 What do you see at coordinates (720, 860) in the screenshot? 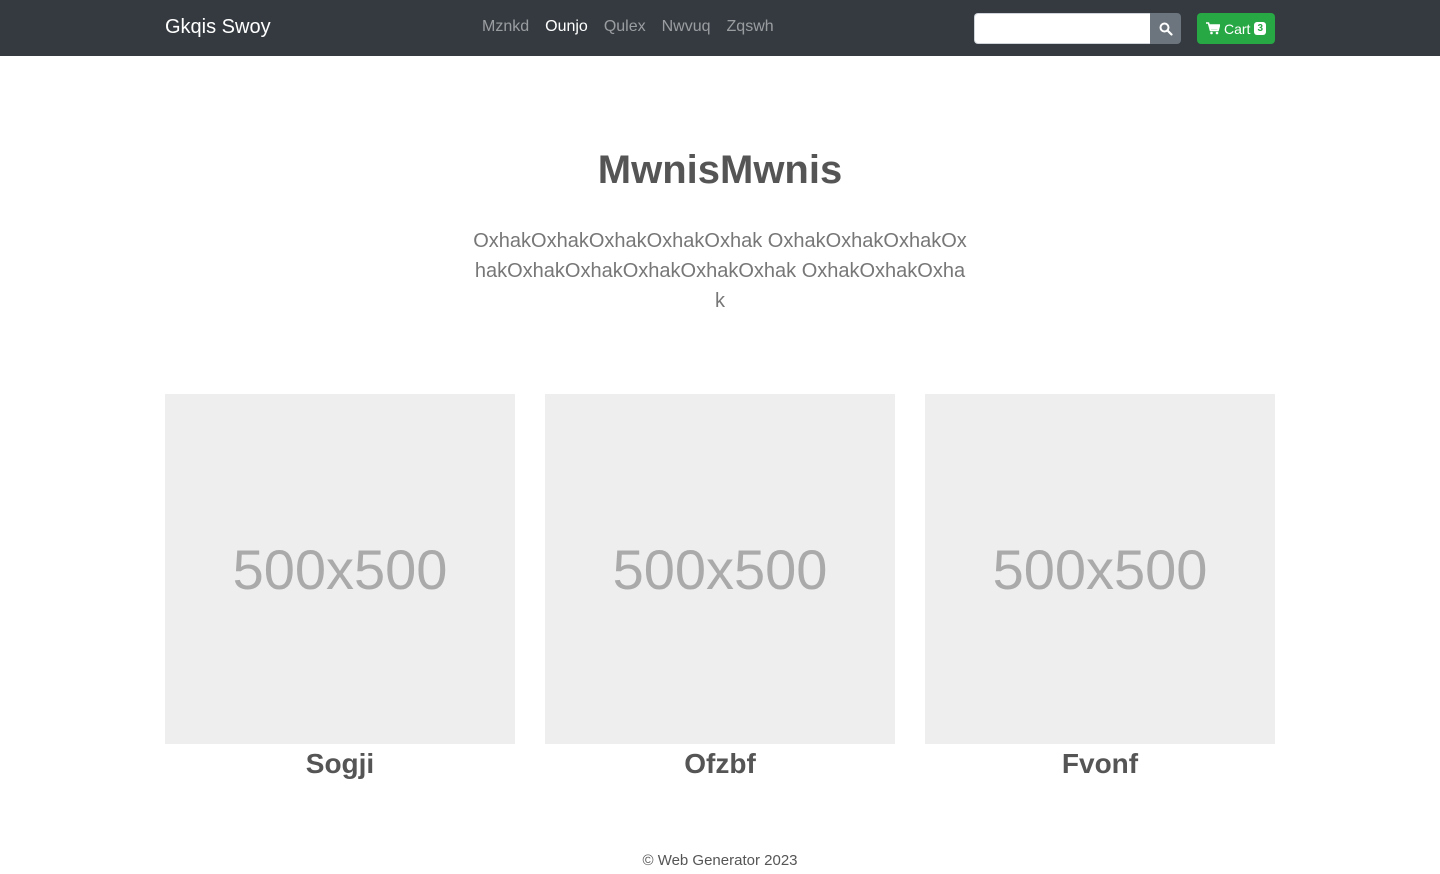
I see `footer-text: © Web Generator 2023` at bounding box center [720, 860].